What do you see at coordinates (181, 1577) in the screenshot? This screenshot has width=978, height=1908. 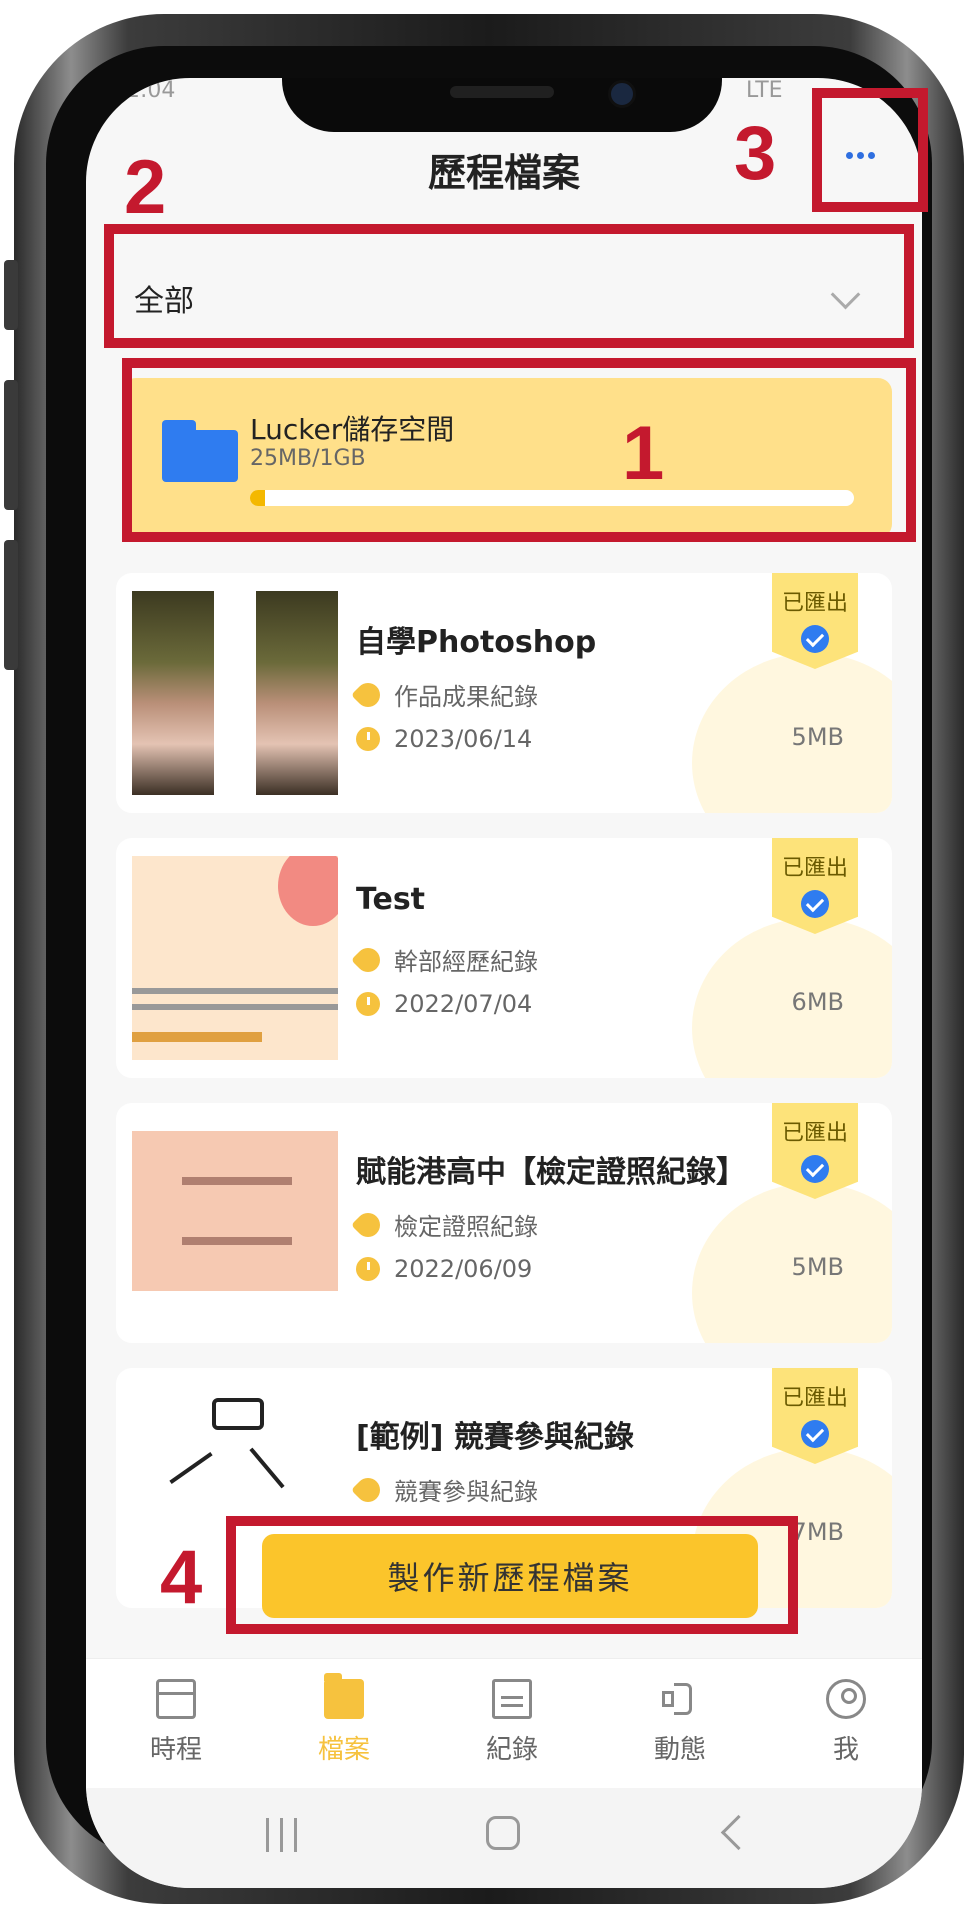 I see `annotation-number-4: 4` at bounding box center [181, 1577].